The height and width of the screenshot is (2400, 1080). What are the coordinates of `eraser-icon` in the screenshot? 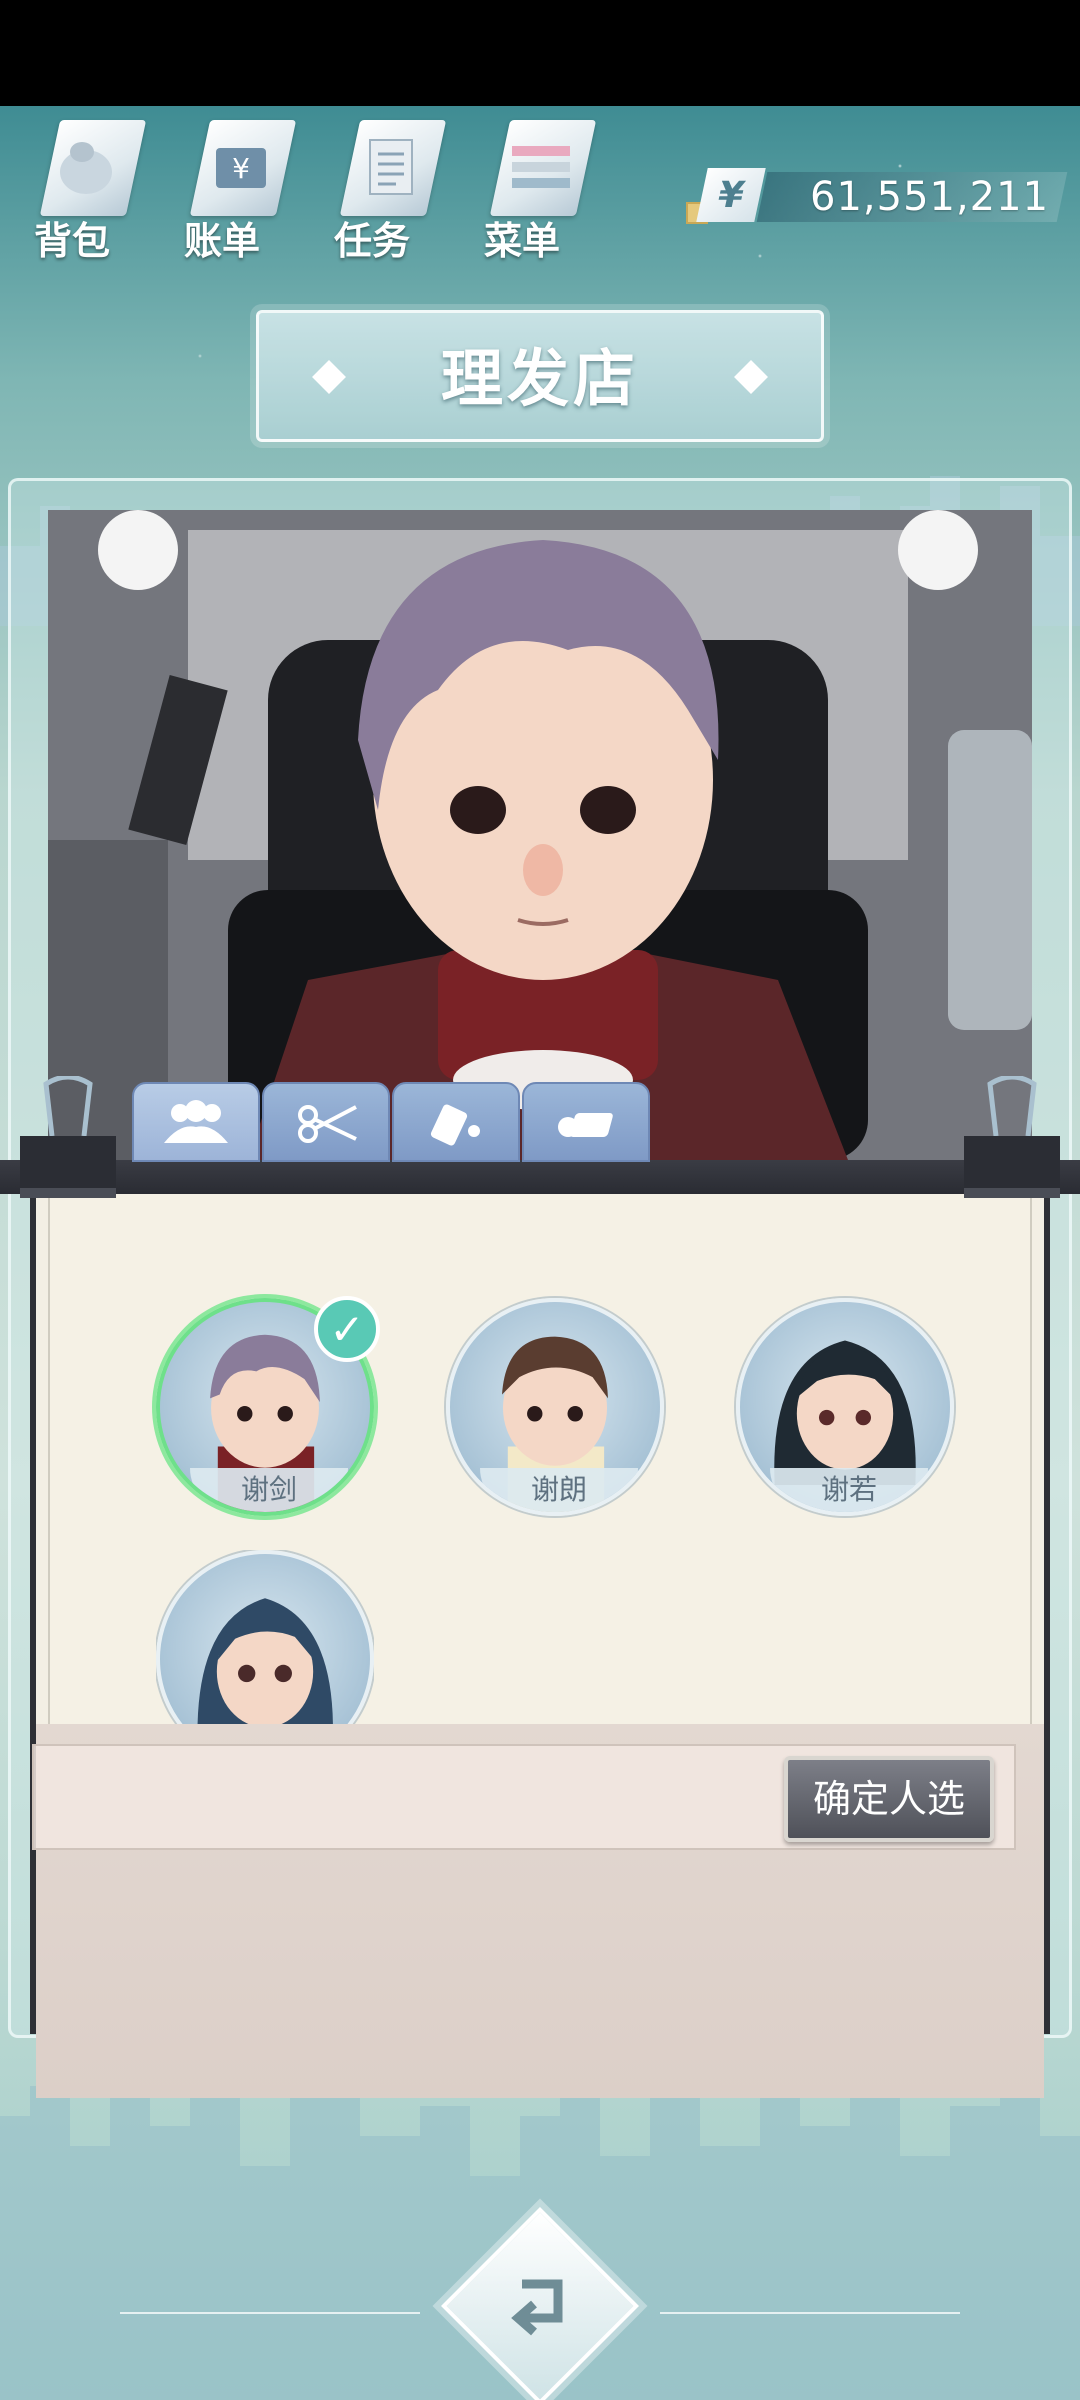 It's located at (585, 1125).